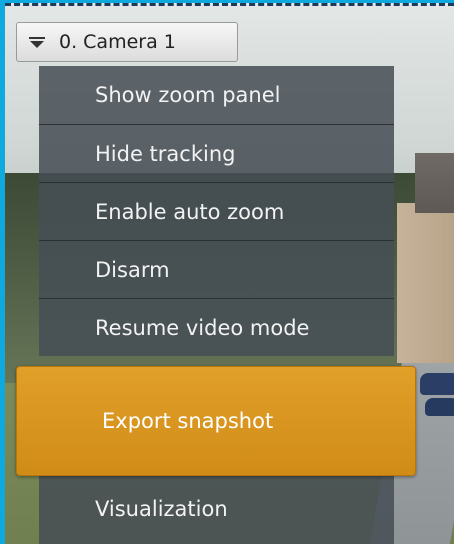  I want to click on camera-title: 0. Camera 1, so click(117, 42).